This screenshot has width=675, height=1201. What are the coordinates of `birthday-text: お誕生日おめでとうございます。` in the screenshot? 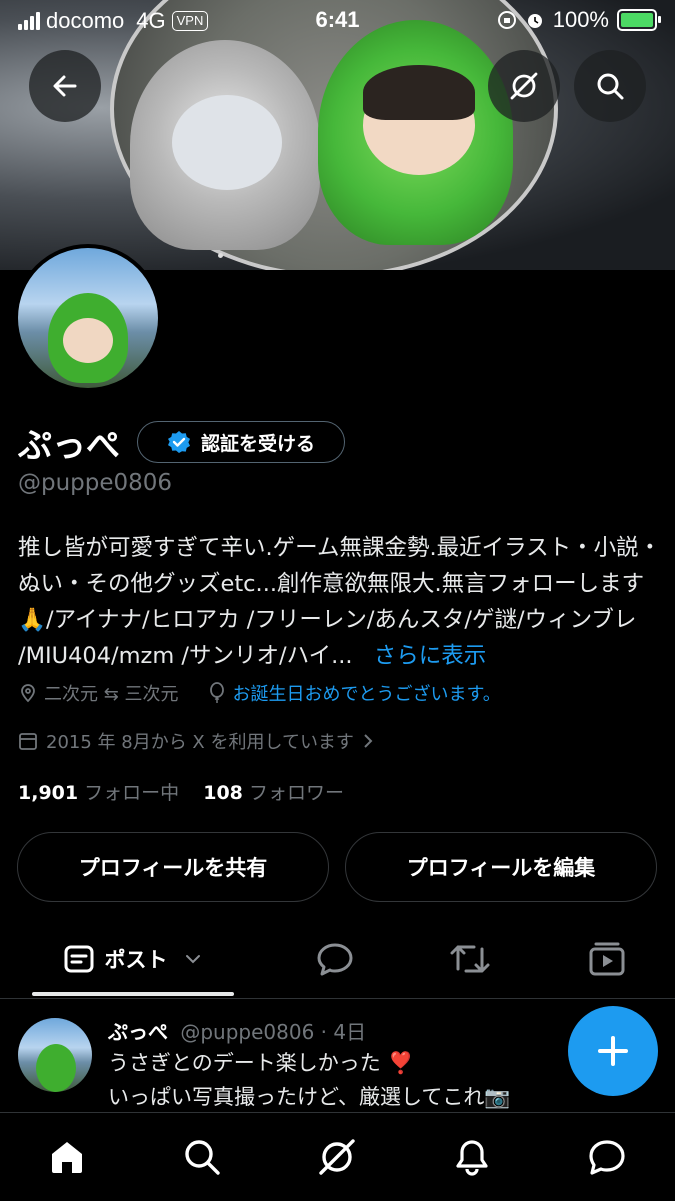 It's located at (366, 694).